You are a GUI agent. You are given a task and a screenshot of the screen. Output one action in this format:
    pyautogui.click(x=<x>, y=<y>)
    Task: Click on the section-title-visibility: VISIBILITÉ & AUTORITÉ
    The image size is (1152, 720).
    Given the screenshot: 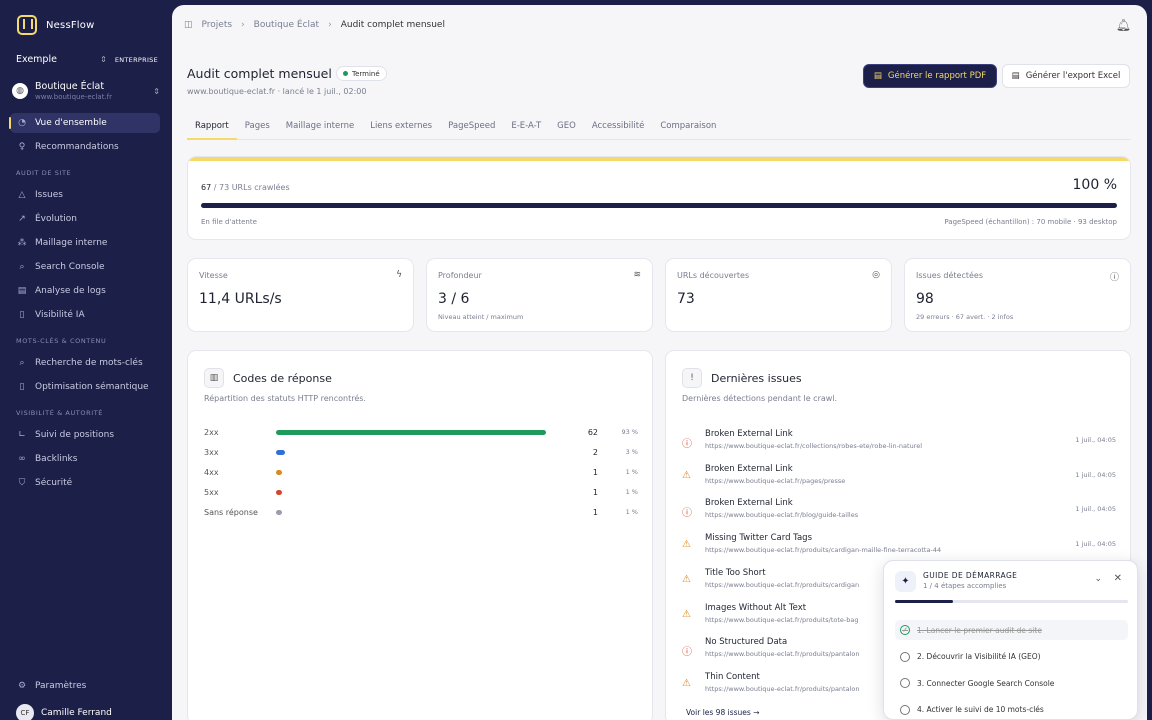 What is the action you would take?
    pyautogui.click(x=60, y=413)
    